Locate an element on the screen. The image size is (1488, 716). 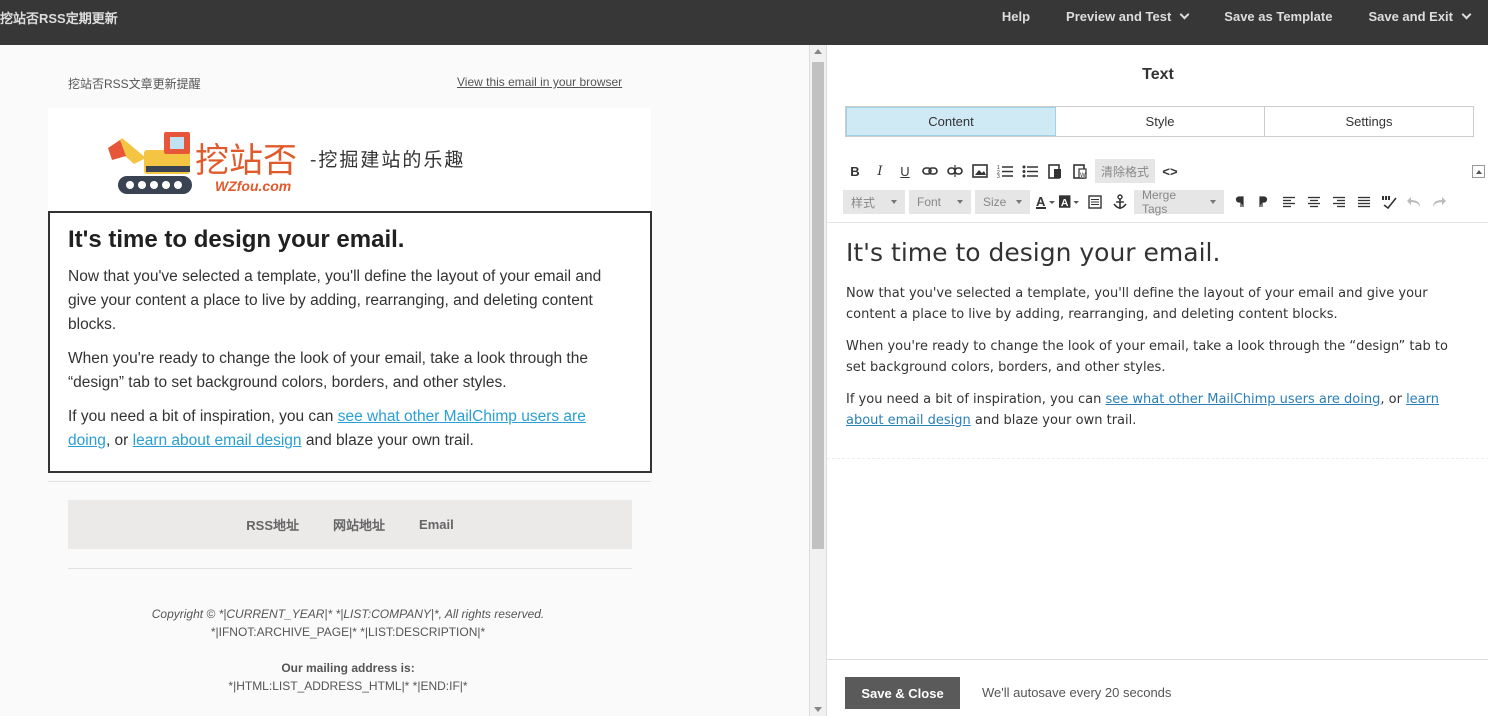
ltr-direction-icon is located at coordinates (1238, 202).